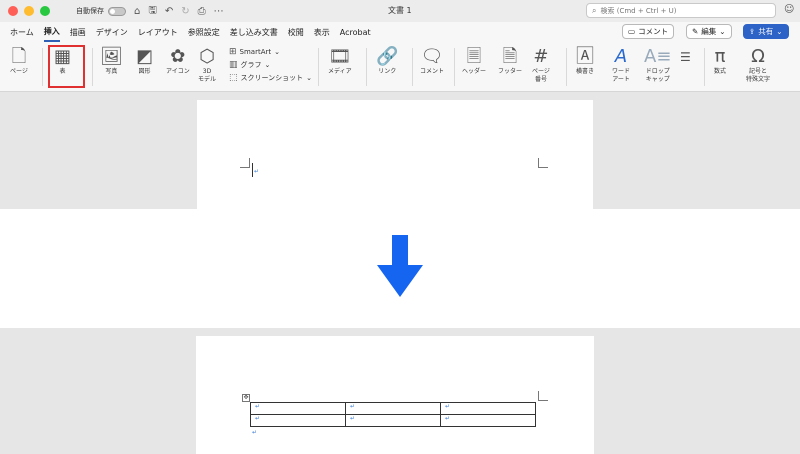 The height and width of the screenshot is (454, 800). Describe the element at coordinates (137, 11) in the screenshot. I see `home-icon: ⌂` at that location.